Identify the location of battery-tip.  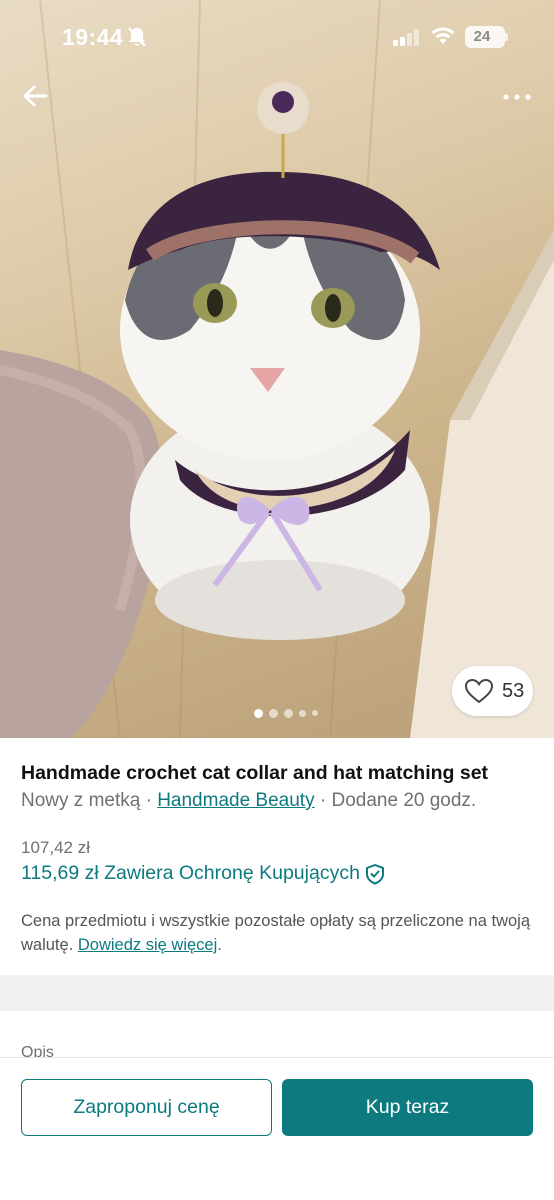
(506, 37).